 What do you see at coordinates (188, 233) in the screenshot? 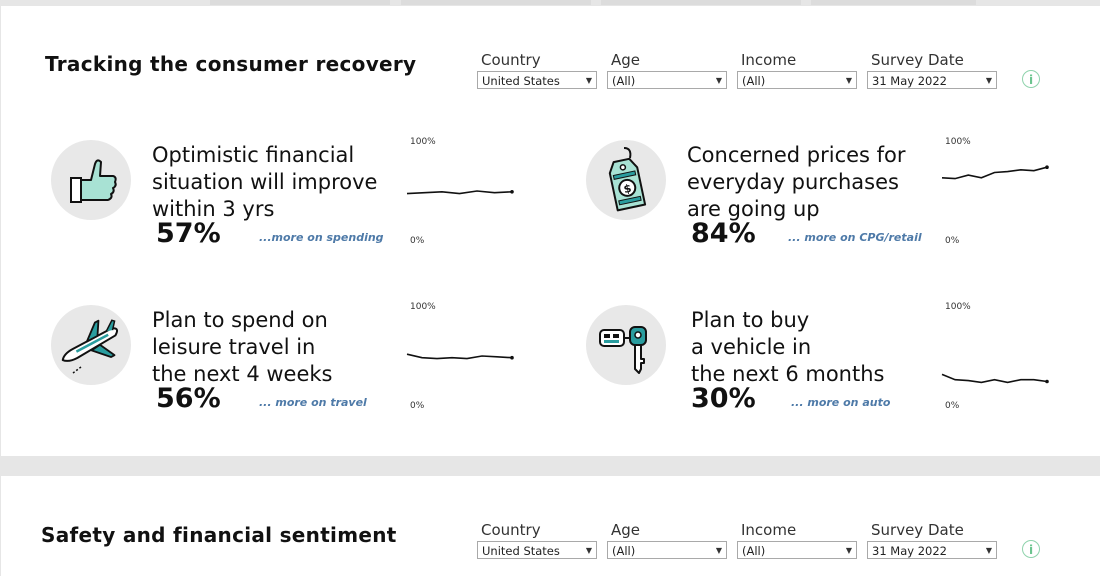
I see `metric-value: 57%` at bounding box center [188, 233].